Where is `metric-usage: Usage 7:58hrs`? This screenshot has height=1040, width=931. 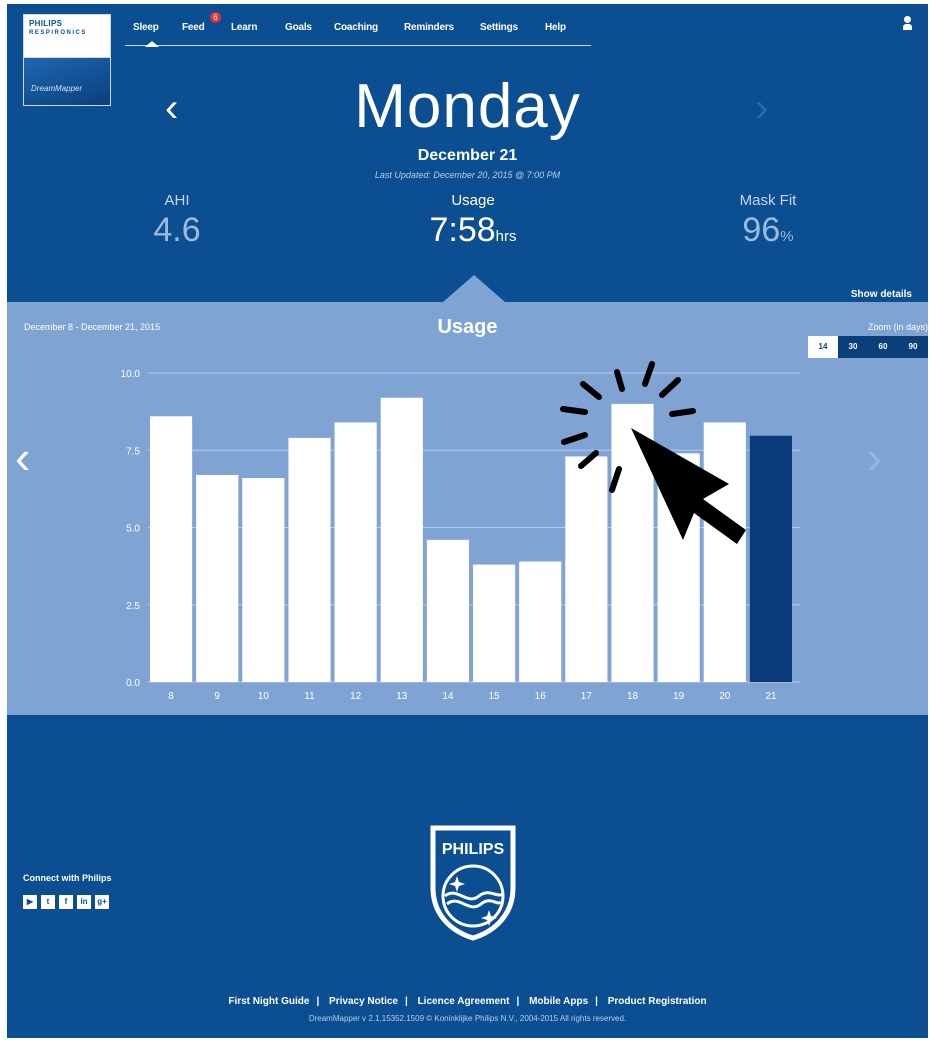
metric-usage: Usage 7:58hrs is located at coordinates (473, 221).